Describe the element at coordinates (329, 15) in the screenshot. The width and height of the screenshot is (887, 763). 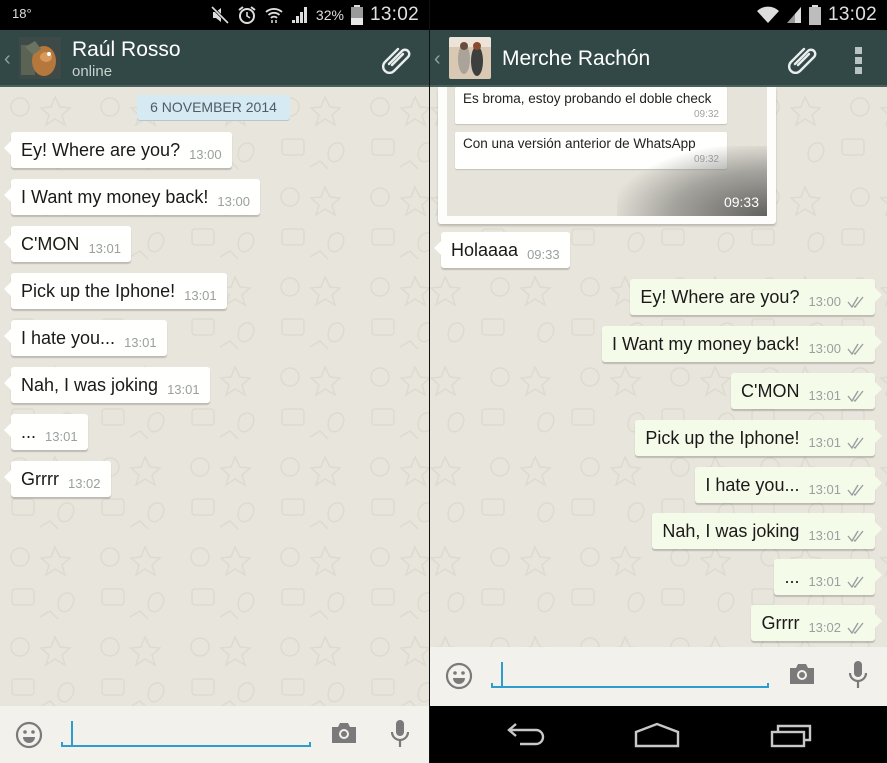
I see `battery-percent: 32%` at that location.